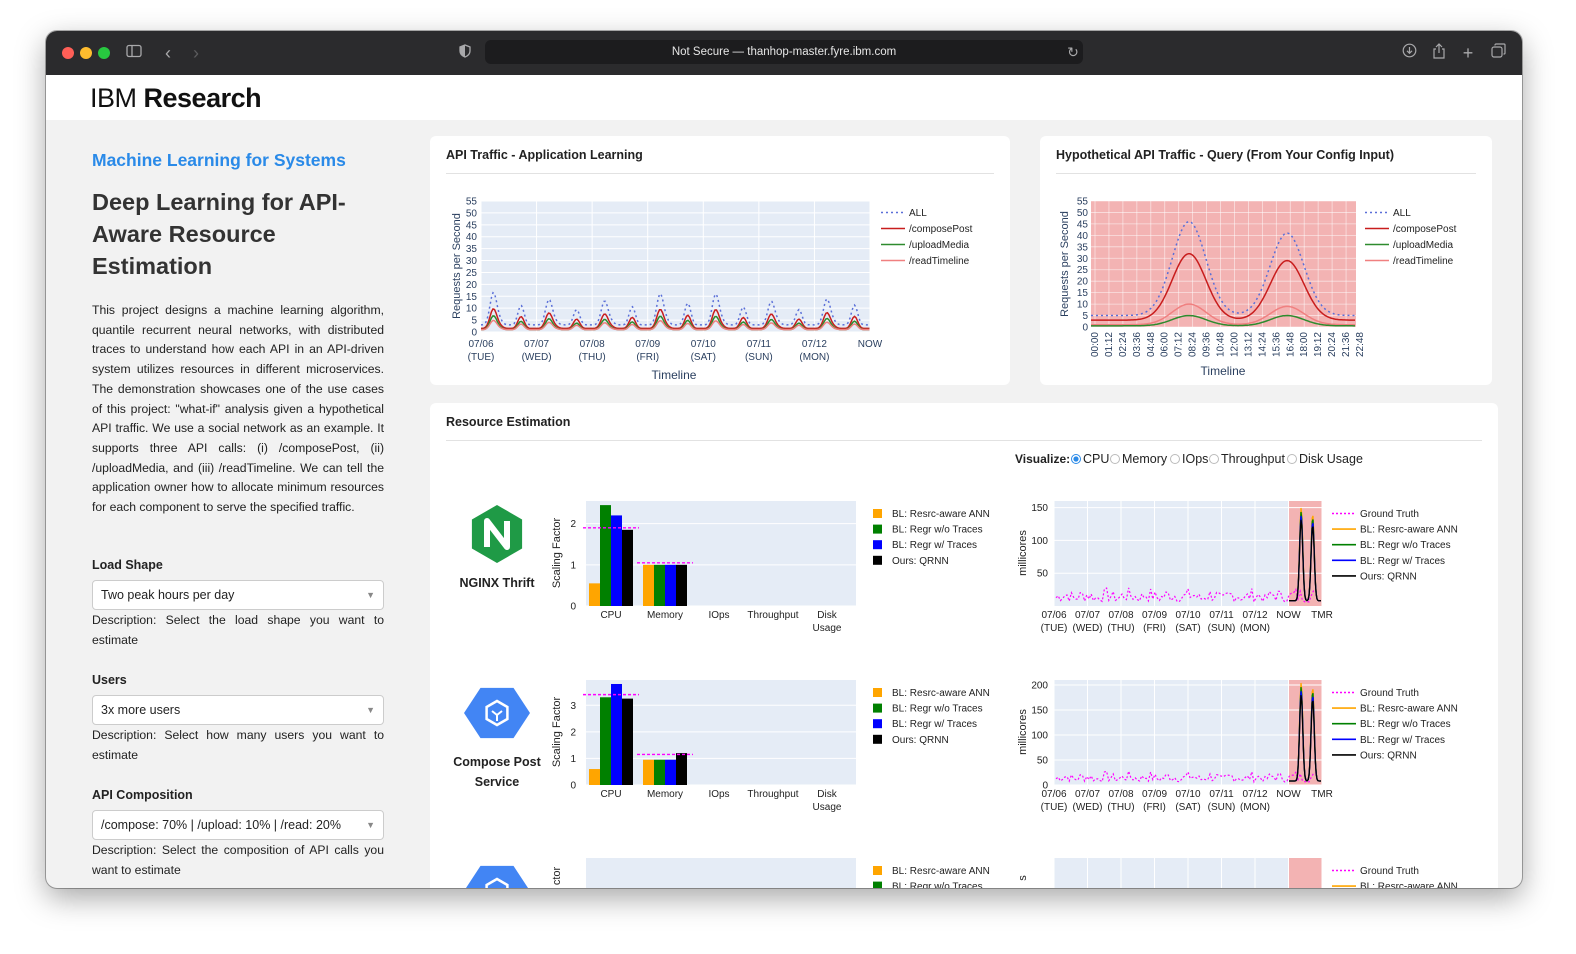 The image size is (1576, 954). What do you see at coordinates (557, 875) in the screenshot?
I see `bar-ylabel: ctor` at bounding box center [557, 875].